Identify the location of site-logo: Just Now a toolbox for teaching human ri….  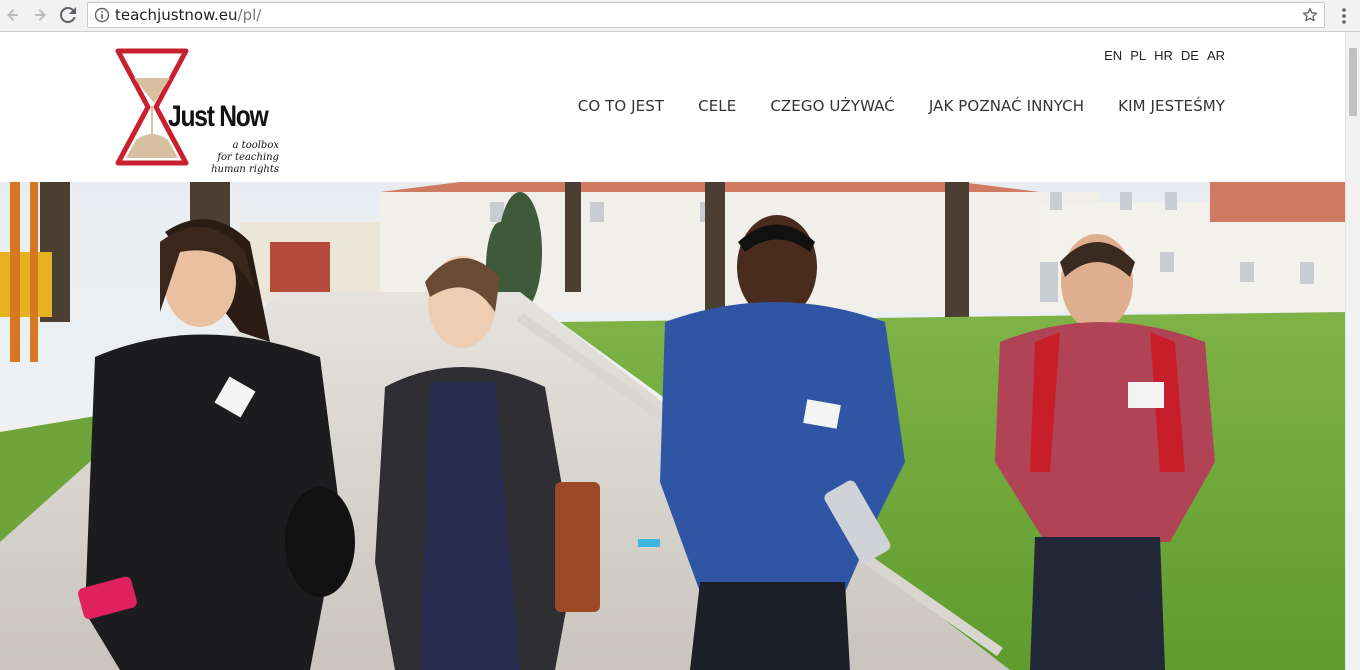
(199, 111).